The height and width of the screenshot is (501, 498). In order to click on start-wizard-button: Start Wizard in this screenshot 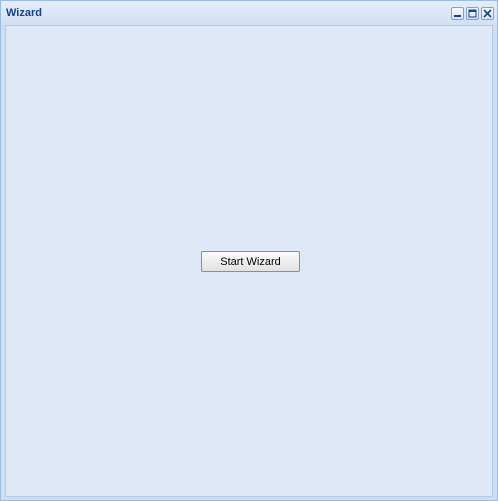, I will do `click(250, 261)`.